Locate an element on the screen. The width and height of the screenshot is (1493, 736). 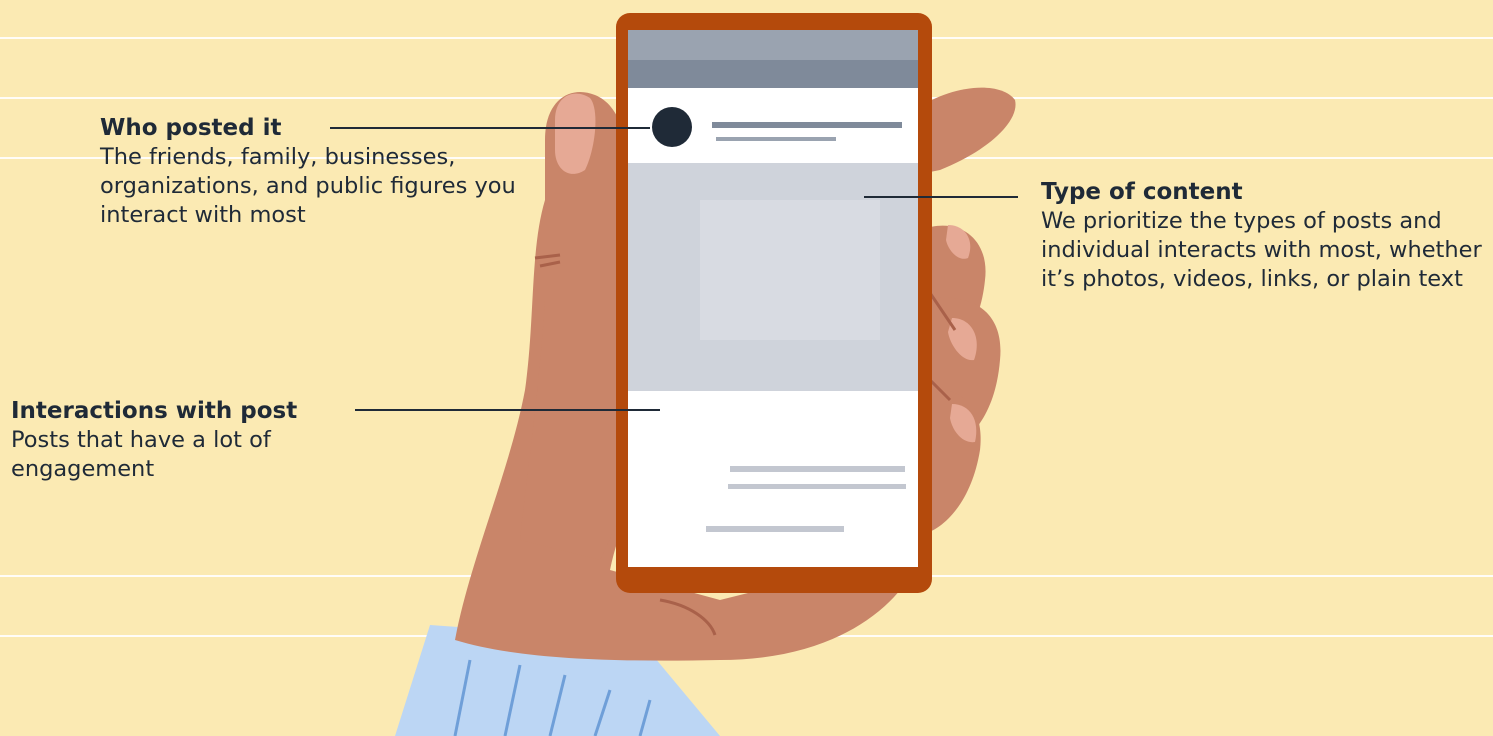
avatar is located at coordinates (672, 127).